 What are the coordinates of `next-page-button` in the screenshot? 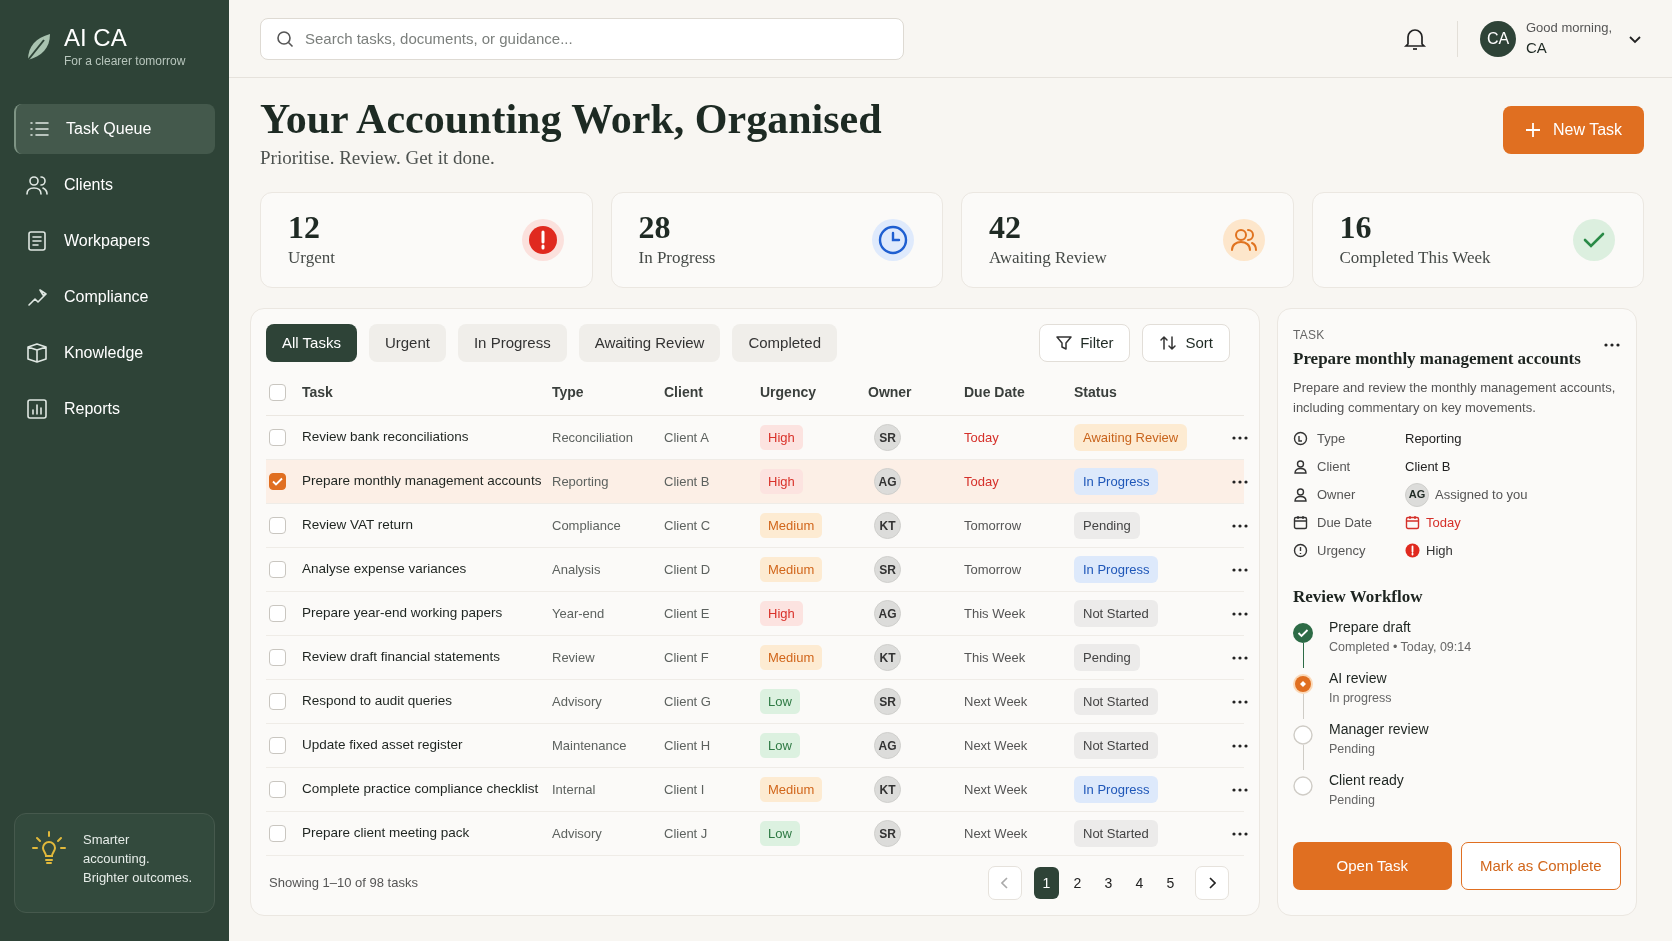 It's located at (1212, 883).